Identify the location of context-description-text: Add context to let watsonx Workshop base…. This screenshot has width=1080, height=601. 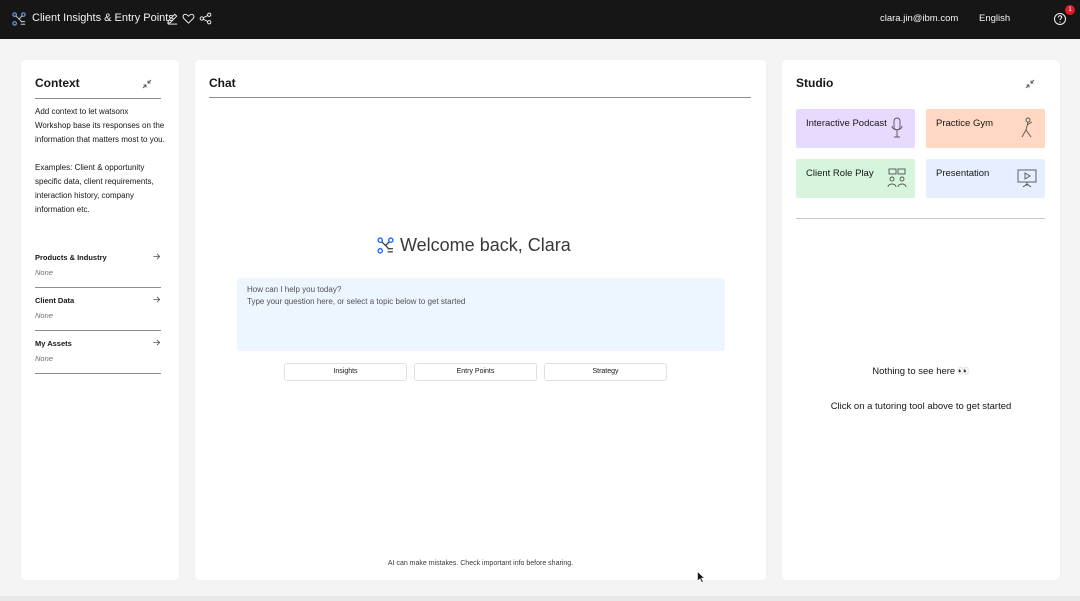
(100, 125).